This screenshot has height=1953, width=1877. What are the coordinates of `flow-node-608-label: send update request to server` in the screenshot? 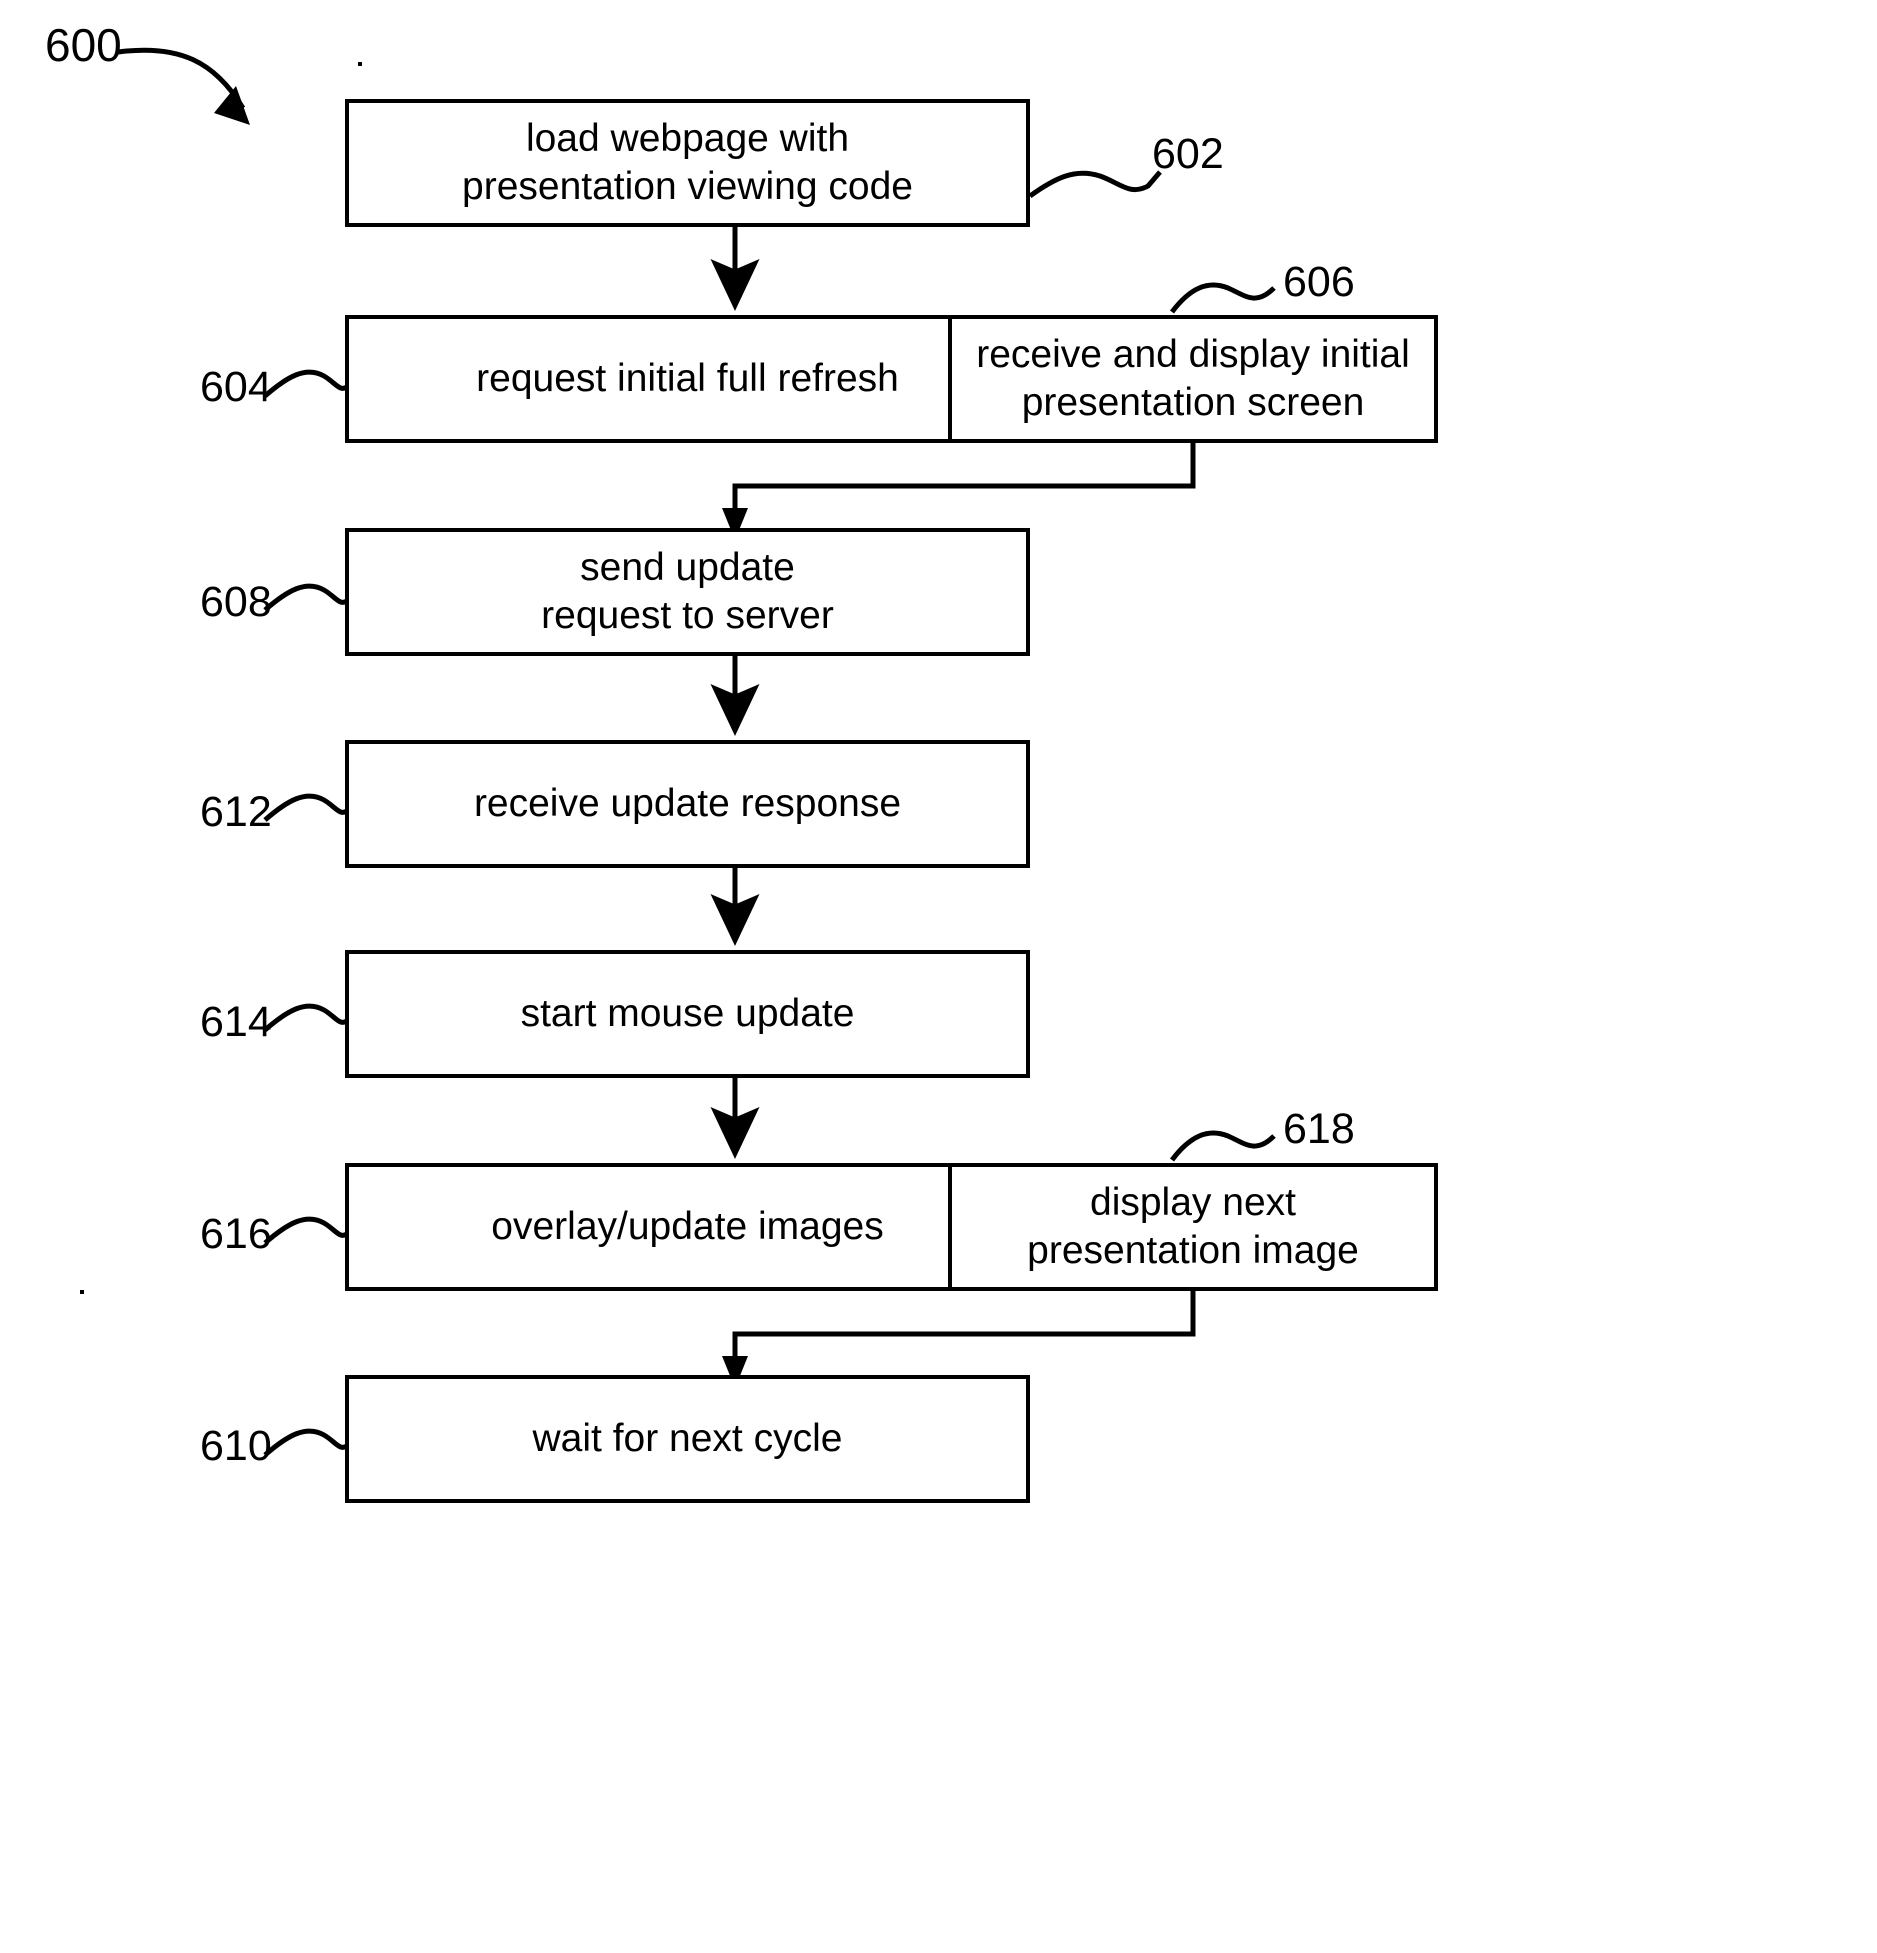 It's located at (687, 591).